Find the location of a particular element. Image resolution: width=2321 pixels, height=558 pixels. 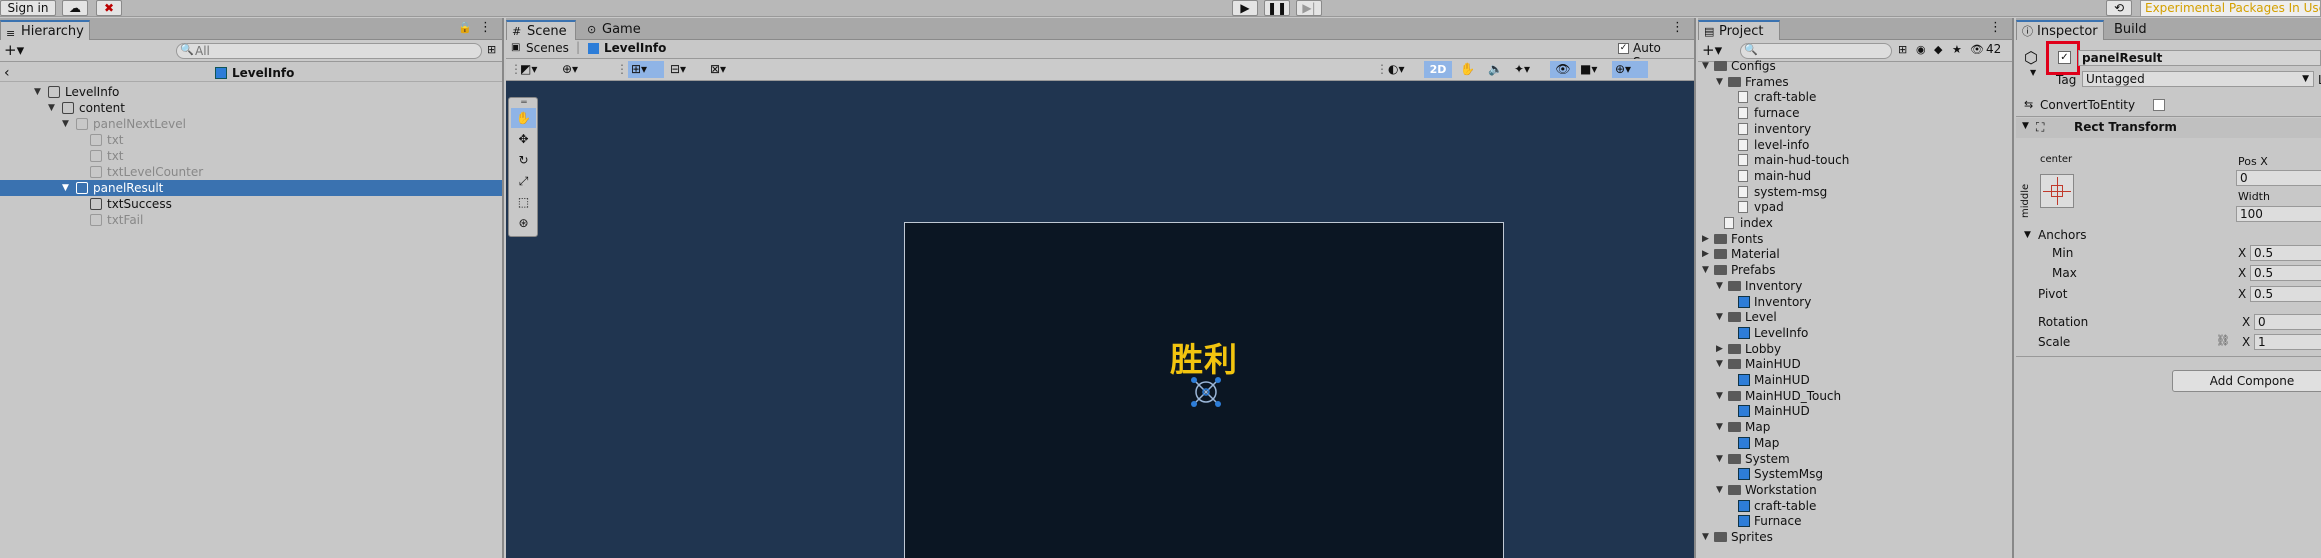

rotate-tool-icon: ↻ is located at coordinates (523, 160).